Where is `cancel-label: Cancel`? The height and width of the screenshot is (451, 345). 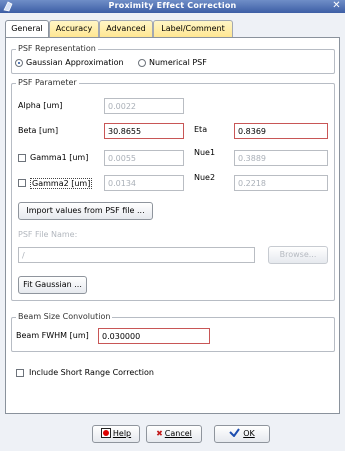
cancel-label: Cancel is located at coordinates (178, 433).